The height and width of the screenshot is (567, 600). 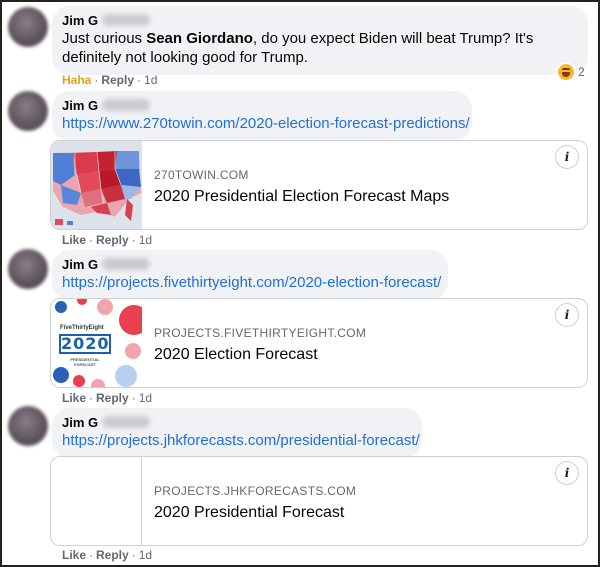 What do you see at coordinates (96, 501) in the screenshot?
I see `blank-thumbnail` at bounding box center [96, 501].